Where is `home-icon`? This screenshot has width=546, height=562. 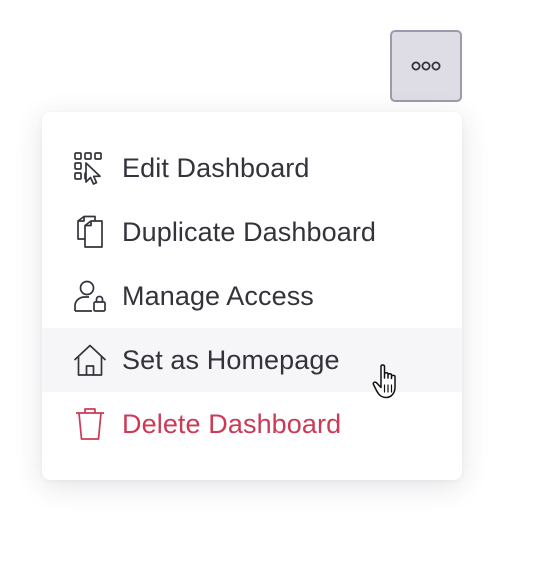
home-icon is located at coordinates (90, 360).